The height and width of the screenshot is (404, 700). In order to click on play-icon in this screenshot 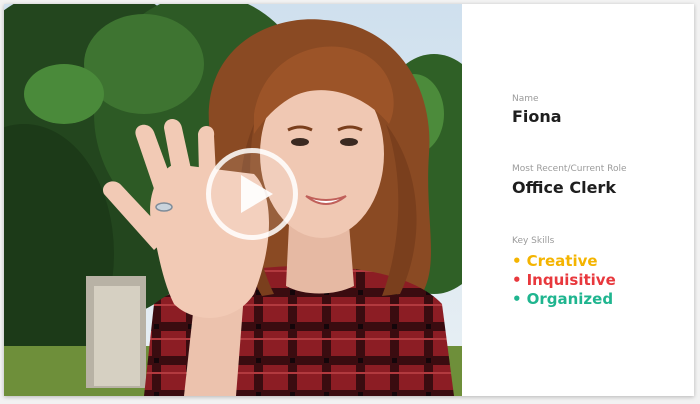, I will do `click(257, 194)`.